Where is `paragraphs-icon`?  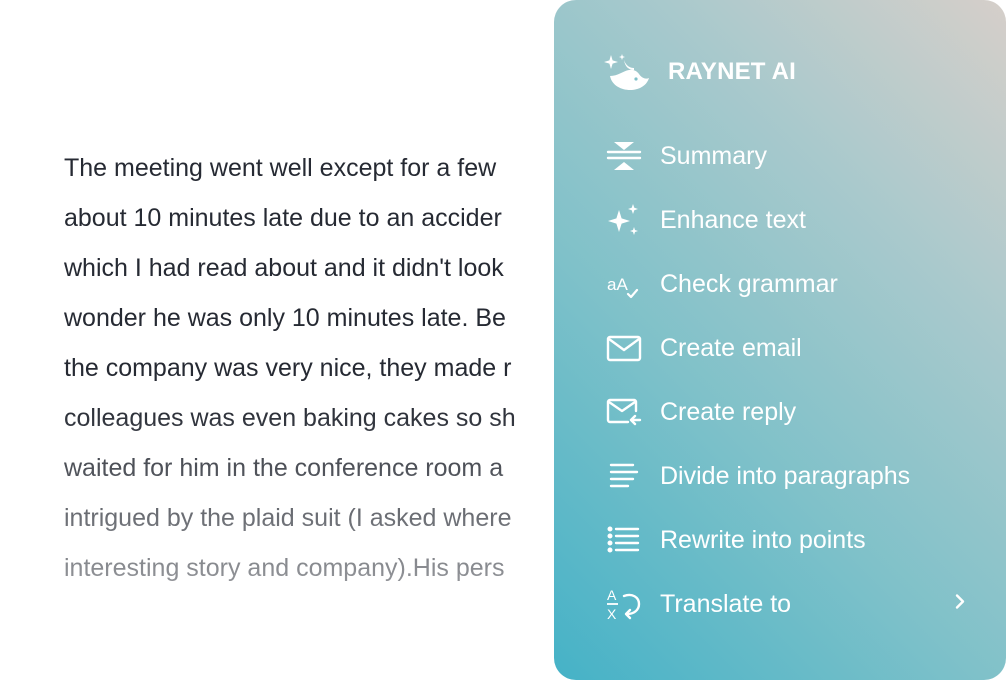 paragraphs-icon is located at coordinates (624, 476).